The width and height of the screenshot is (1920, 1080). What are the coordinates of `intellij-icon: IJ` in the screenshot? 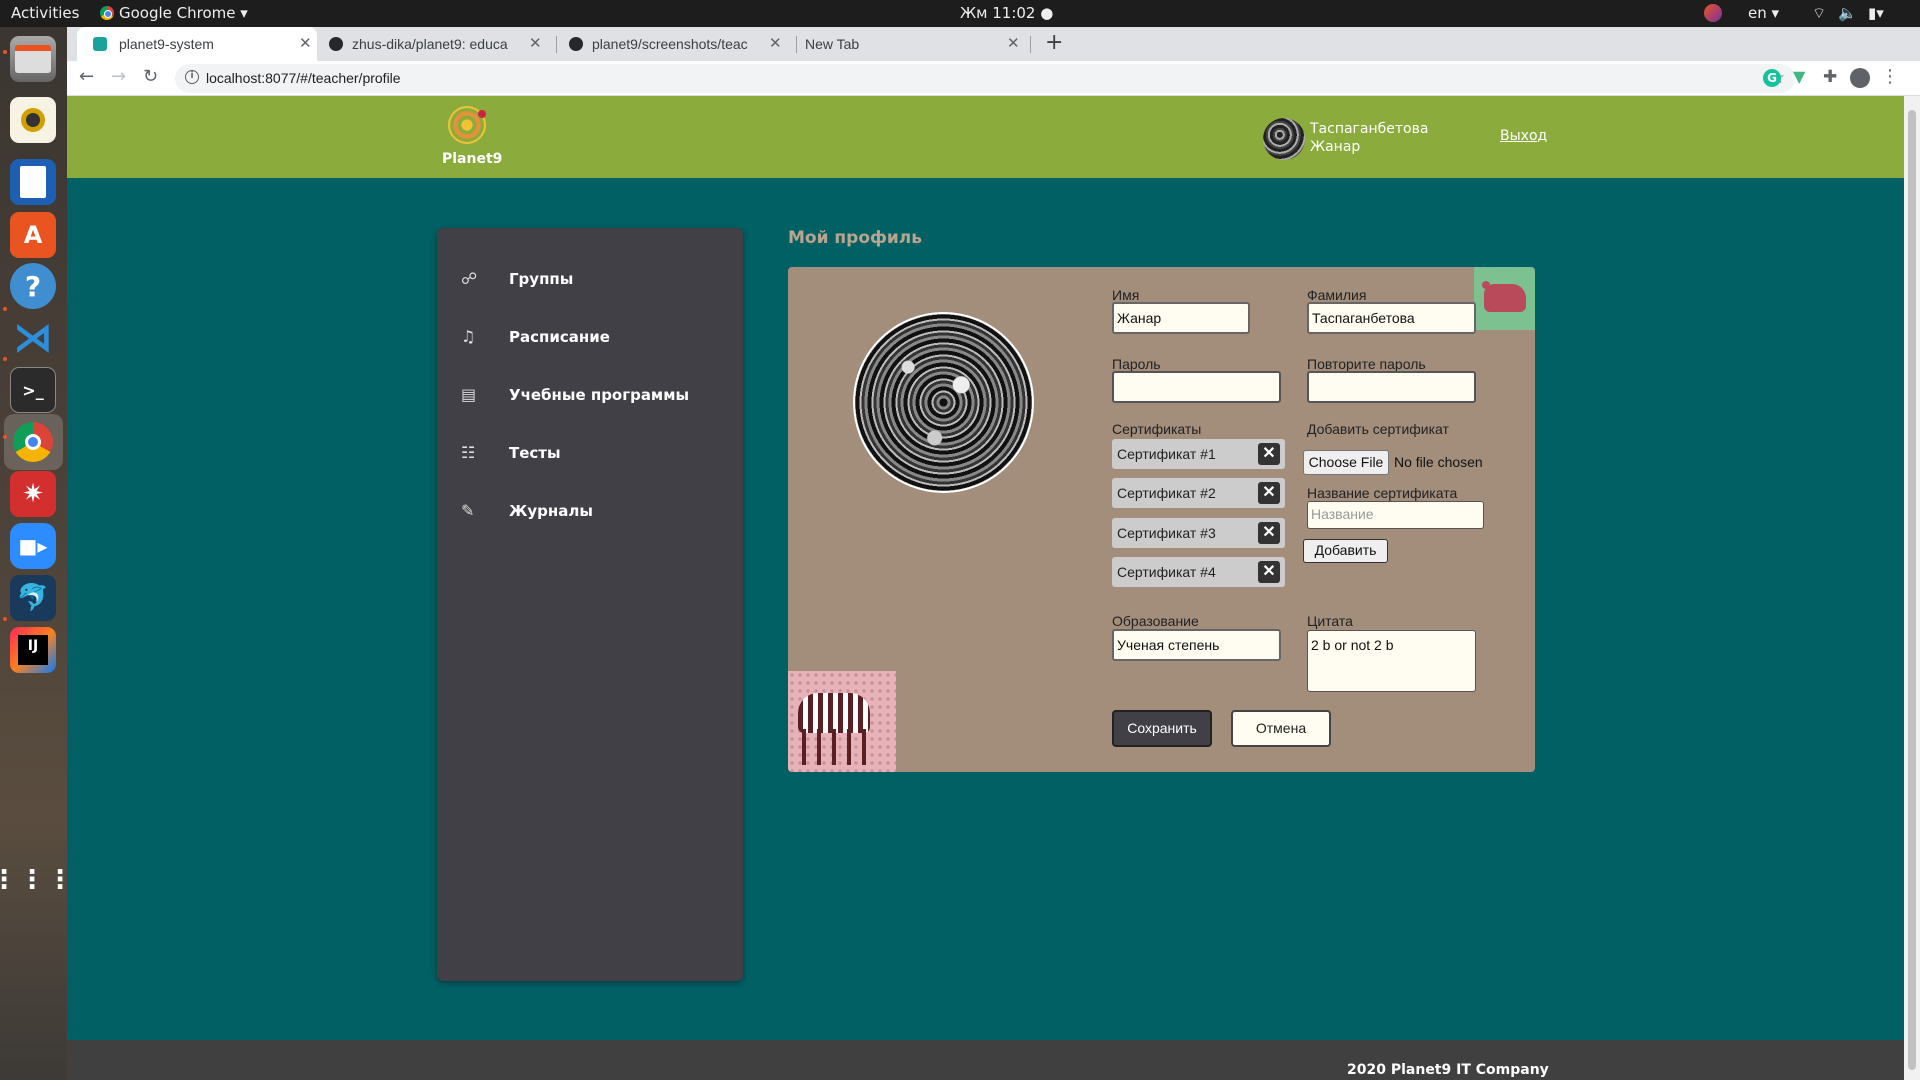 It's located at (33, 650).